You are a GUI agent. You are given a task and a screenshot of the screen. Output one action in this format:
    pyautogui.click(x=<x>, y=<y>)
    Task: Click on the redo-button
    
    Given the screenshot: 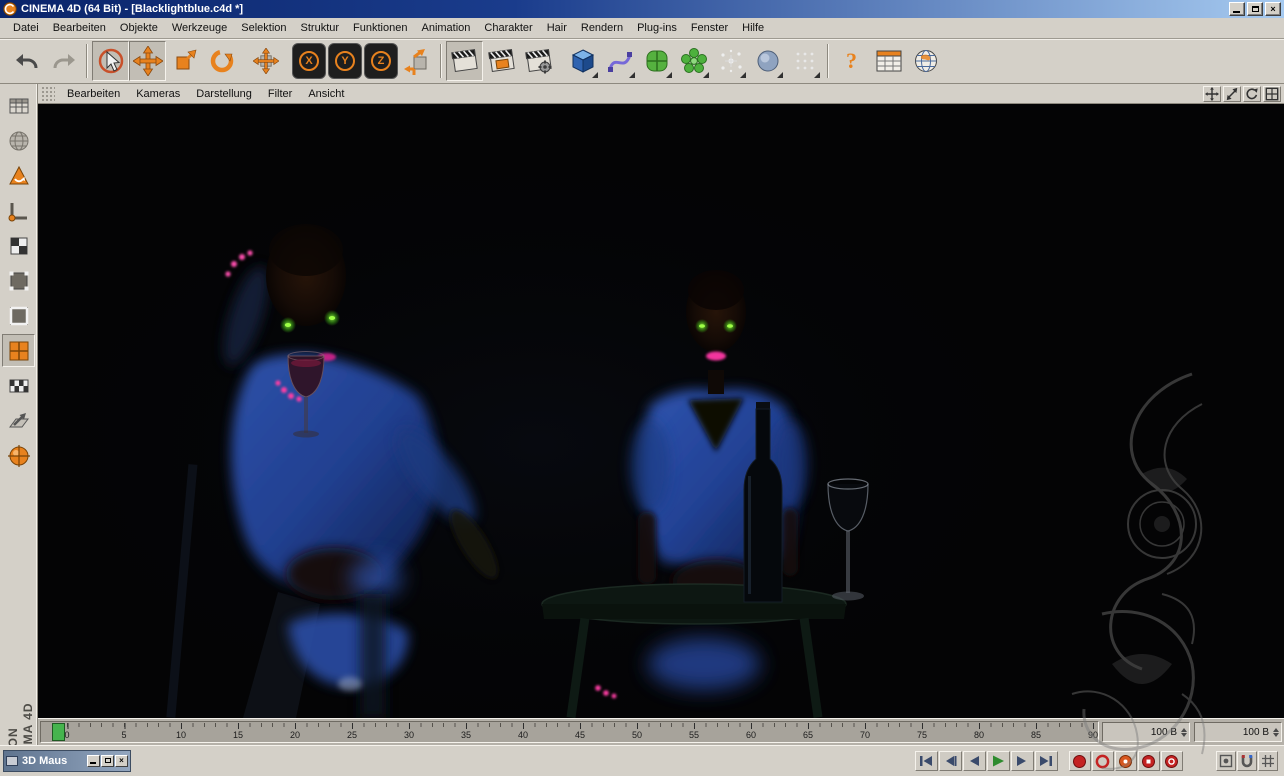 What is the action you would take?
    pyautogui.click(x=63, y=61)
    